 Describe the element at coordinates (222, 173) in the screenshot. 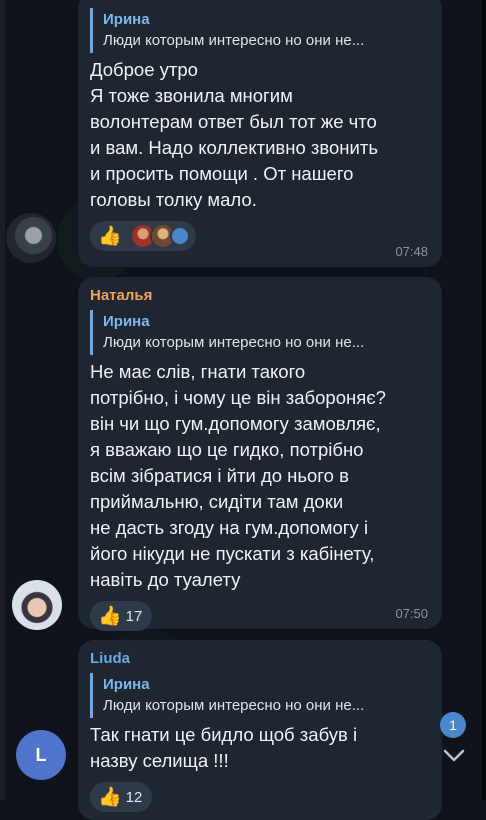

I see `message-line: и просить помощи . От нашего` at that location.